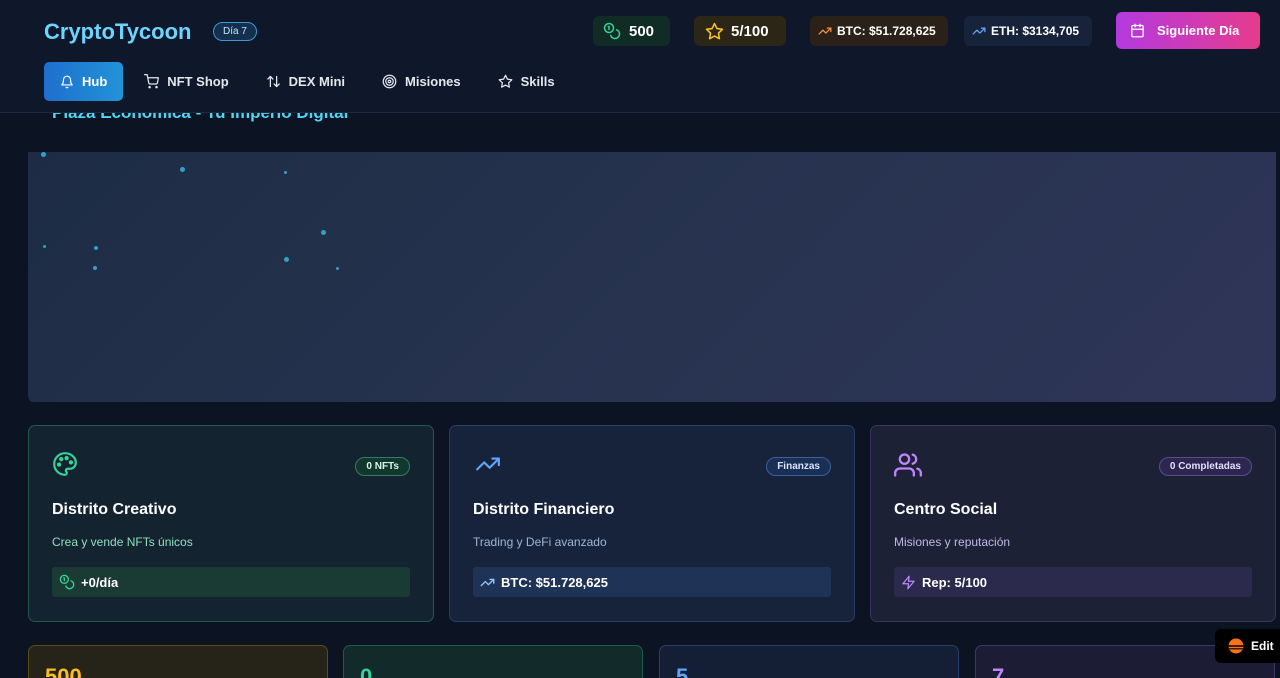 The width and height of the screenshot is (1280, 678). Describe the element at coordinates (67, 81) in the screenshot. I see `bell-icon` at that location.